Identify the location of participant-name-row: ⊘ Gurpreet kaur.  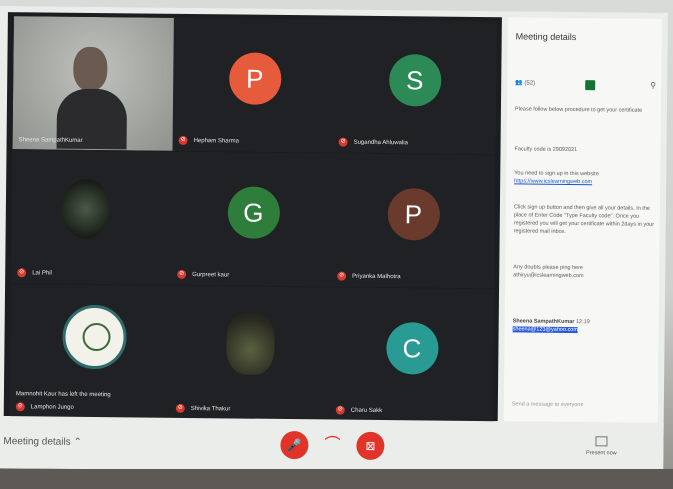
(203, 274).